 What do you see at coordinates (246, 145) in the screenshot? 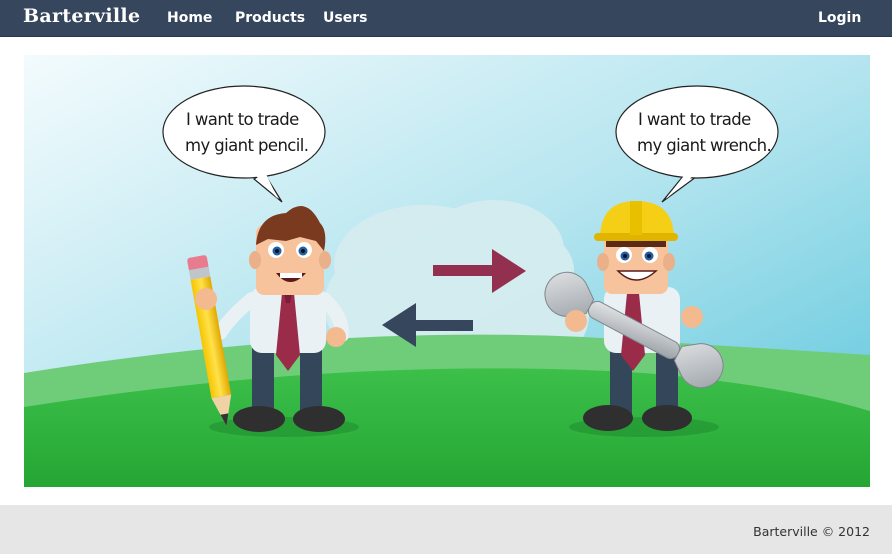
I see `left-speech-line-2: my giant pencil.` at bounding box center [246, 145].